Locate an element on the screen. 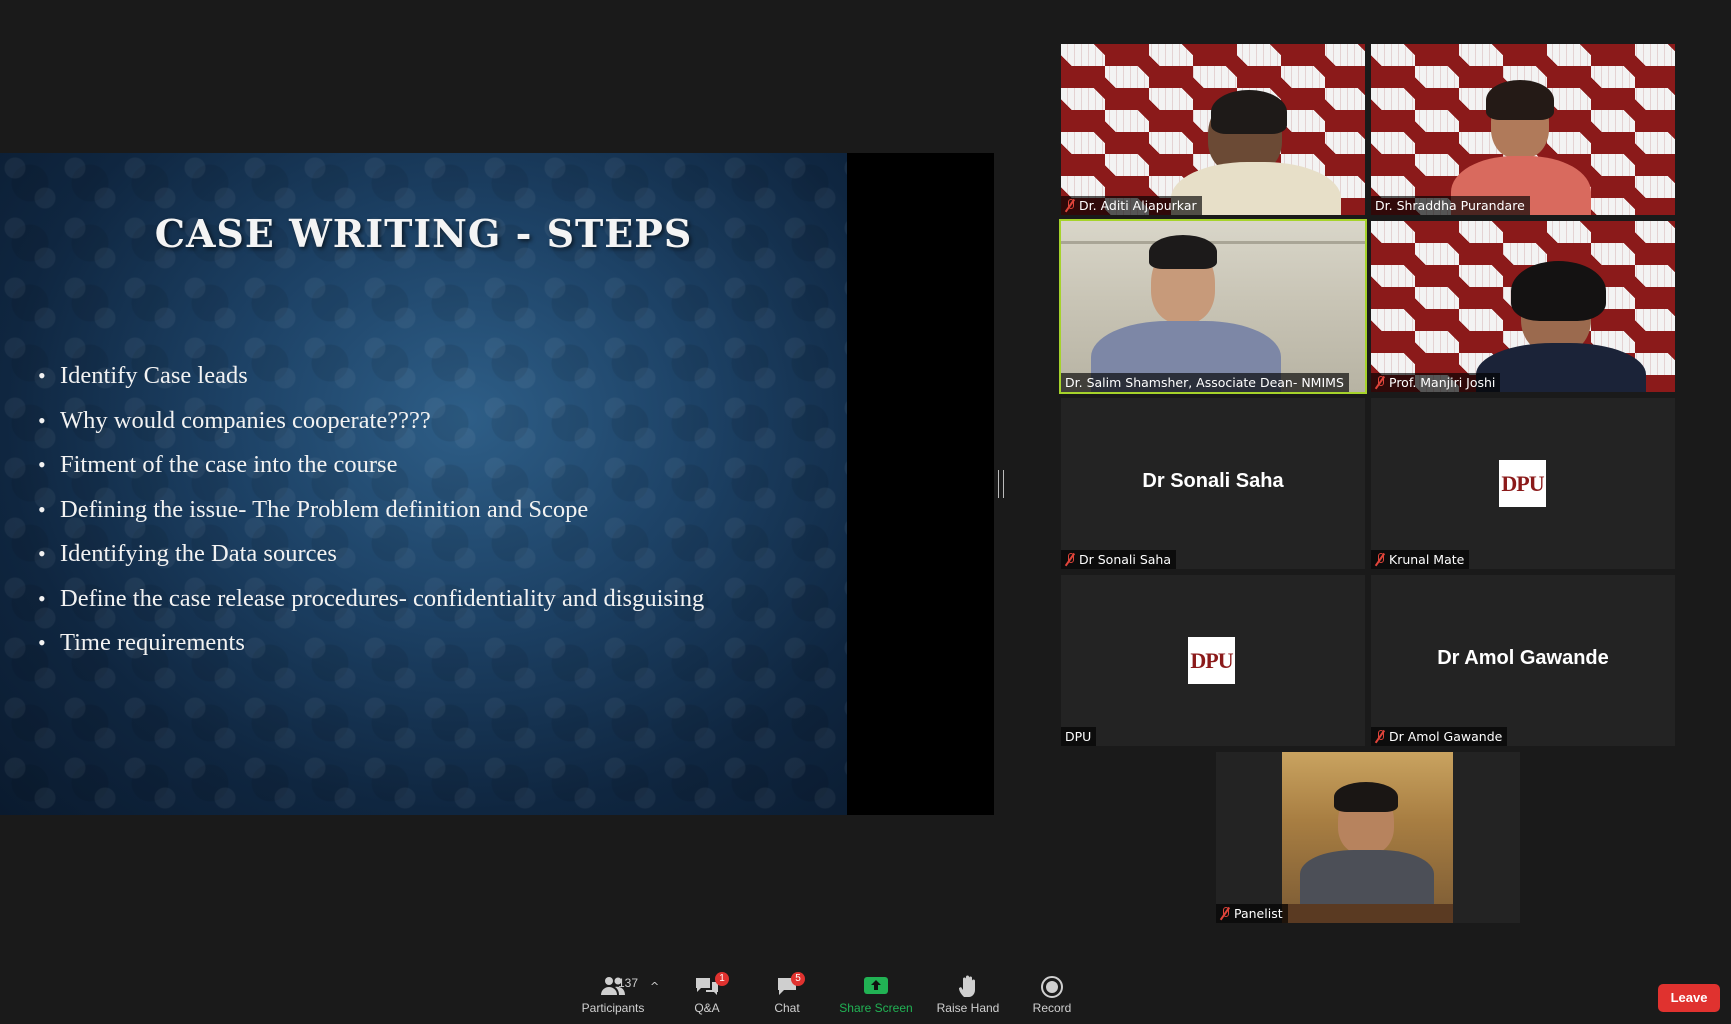  participant-name-label: Dr Amol Gawande is located at coordinates (1439, 736).